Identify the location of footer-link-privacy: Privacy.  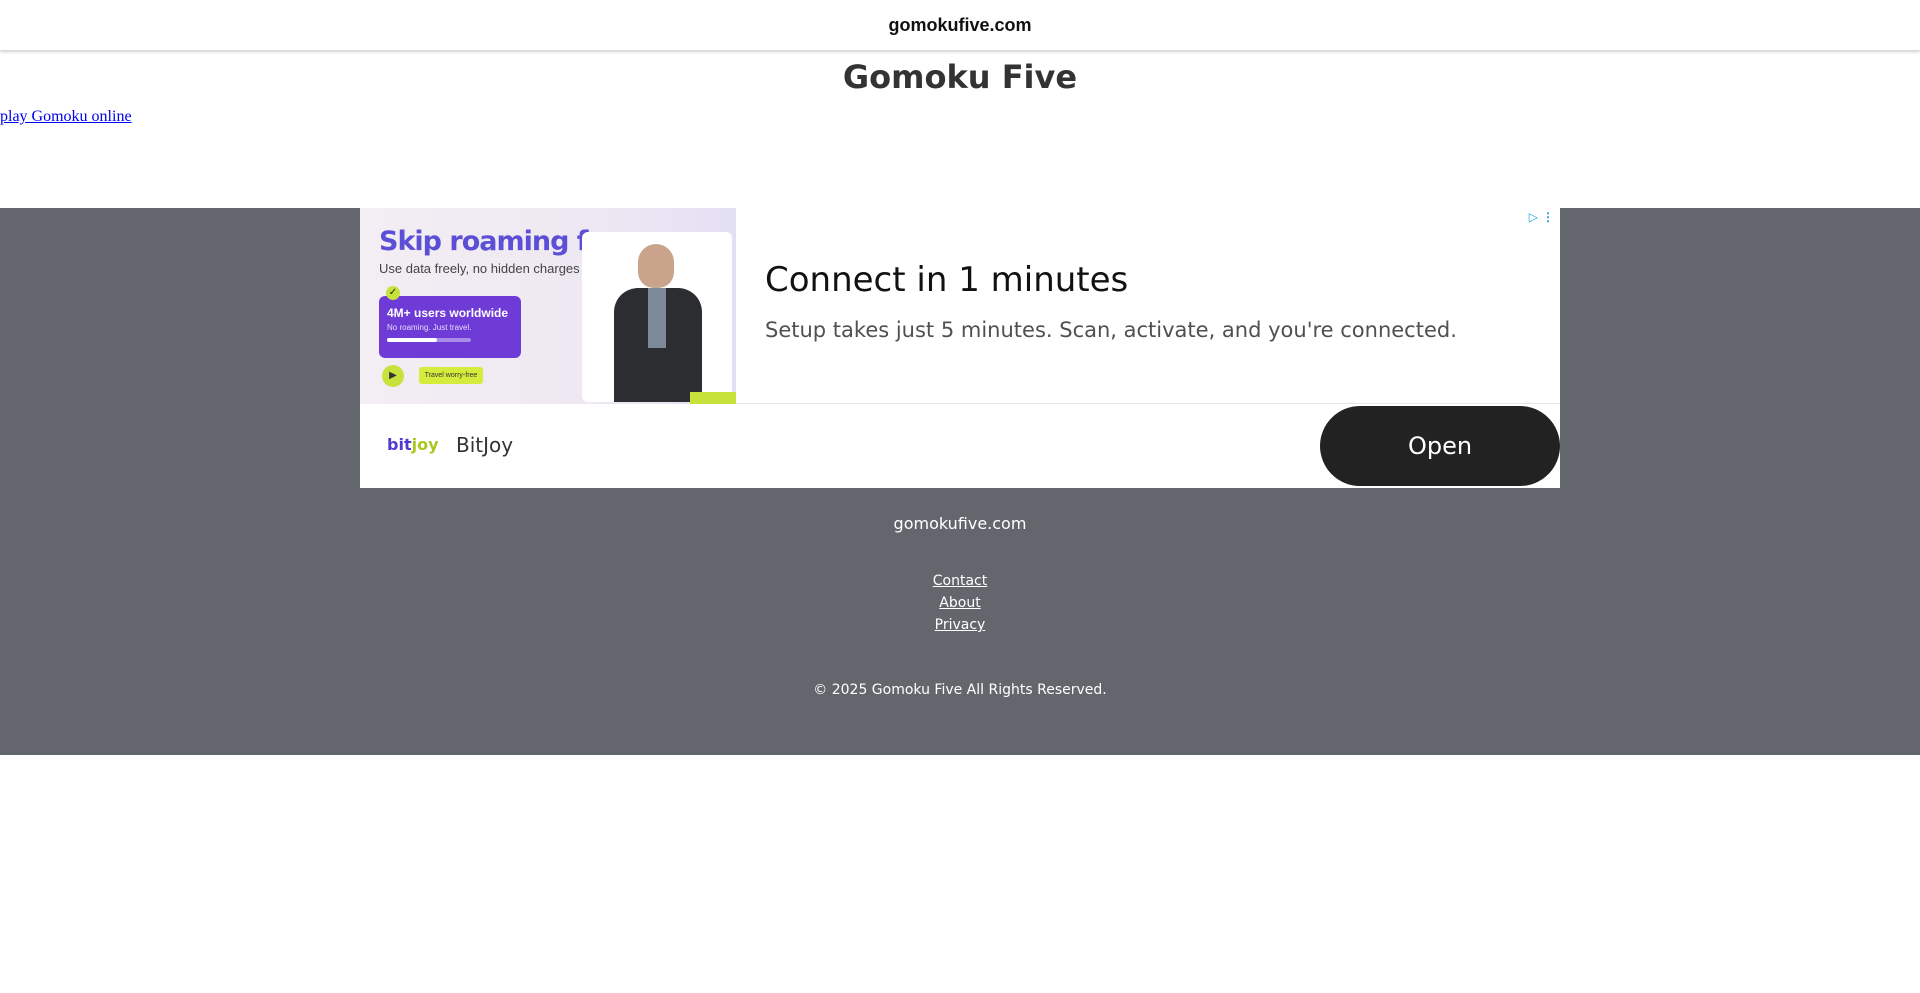
(960, 625).